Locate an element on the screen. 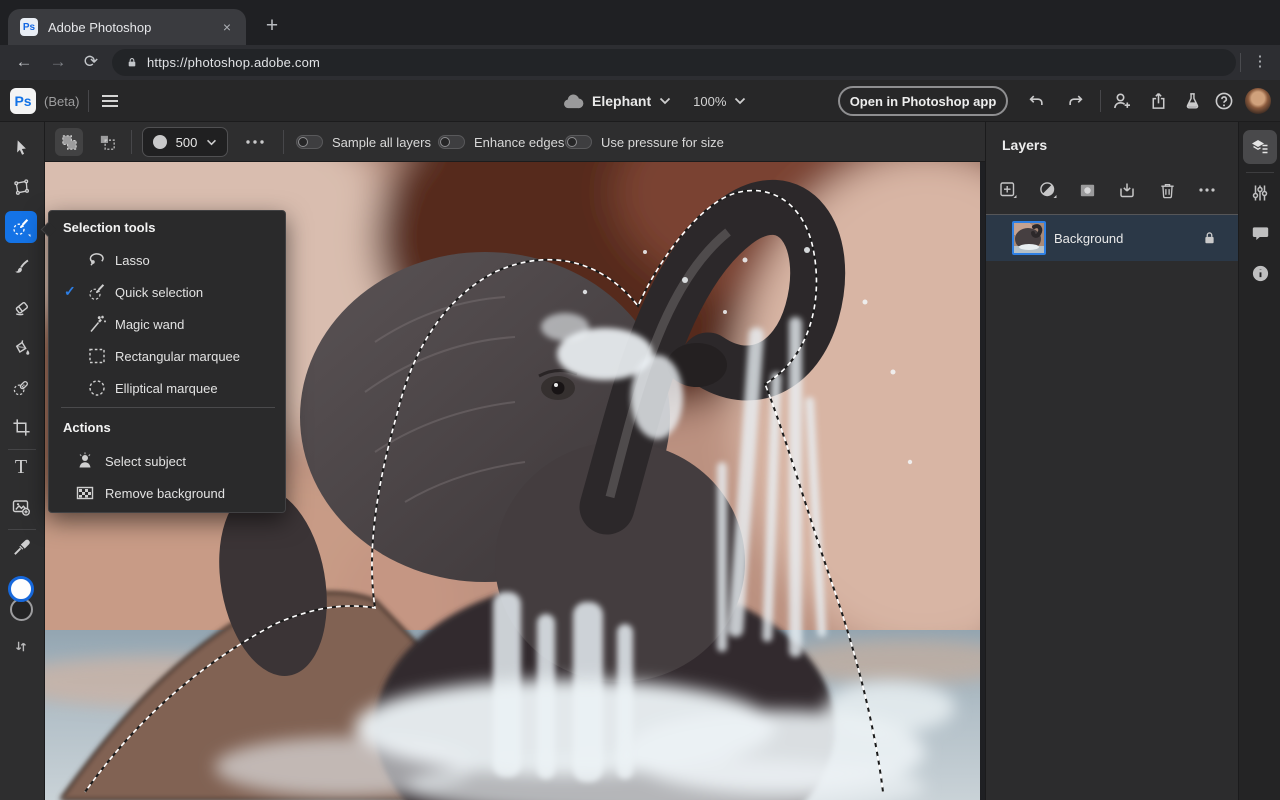  sample-all-layers-toggle is located at coordinates (309, 142).